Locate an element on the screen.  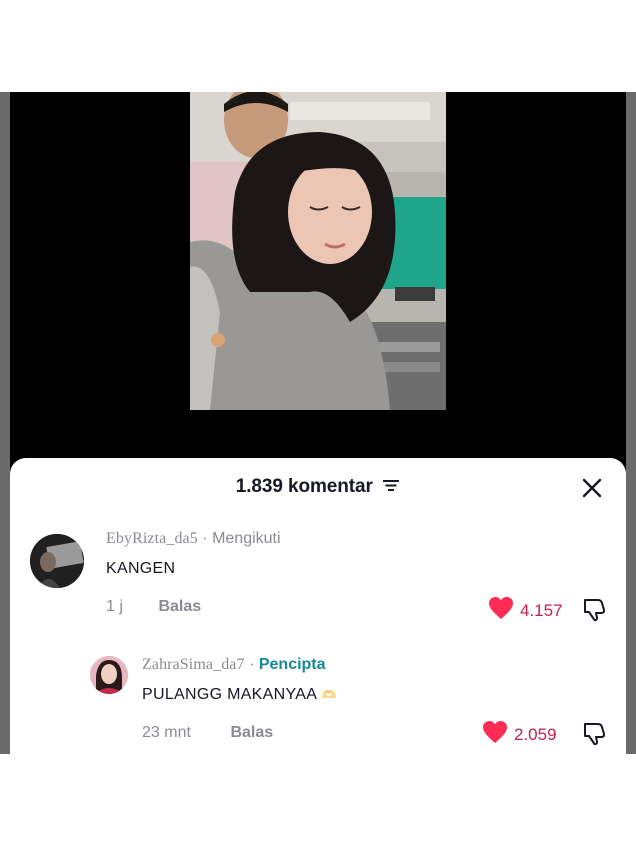
creator-badge: Pencipta is located at coordinates (292, 664).